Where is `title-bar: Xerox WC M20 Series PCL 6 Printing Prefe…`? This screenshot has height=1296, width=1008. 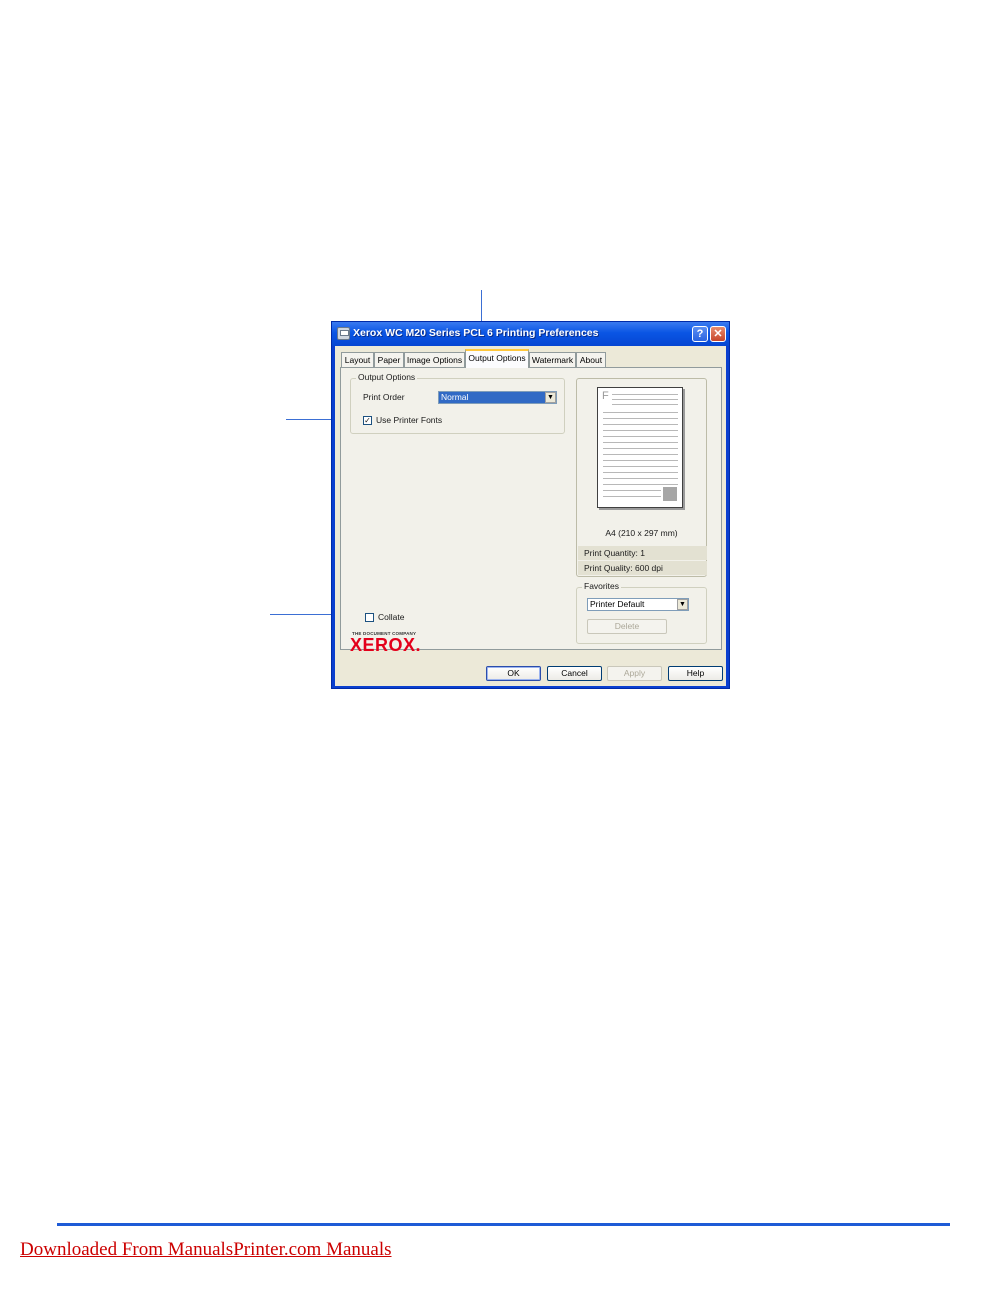
title-bar: Xerox WC M20 Series PCL 6 Printing Prefe… is located at coordinates (530, 334).